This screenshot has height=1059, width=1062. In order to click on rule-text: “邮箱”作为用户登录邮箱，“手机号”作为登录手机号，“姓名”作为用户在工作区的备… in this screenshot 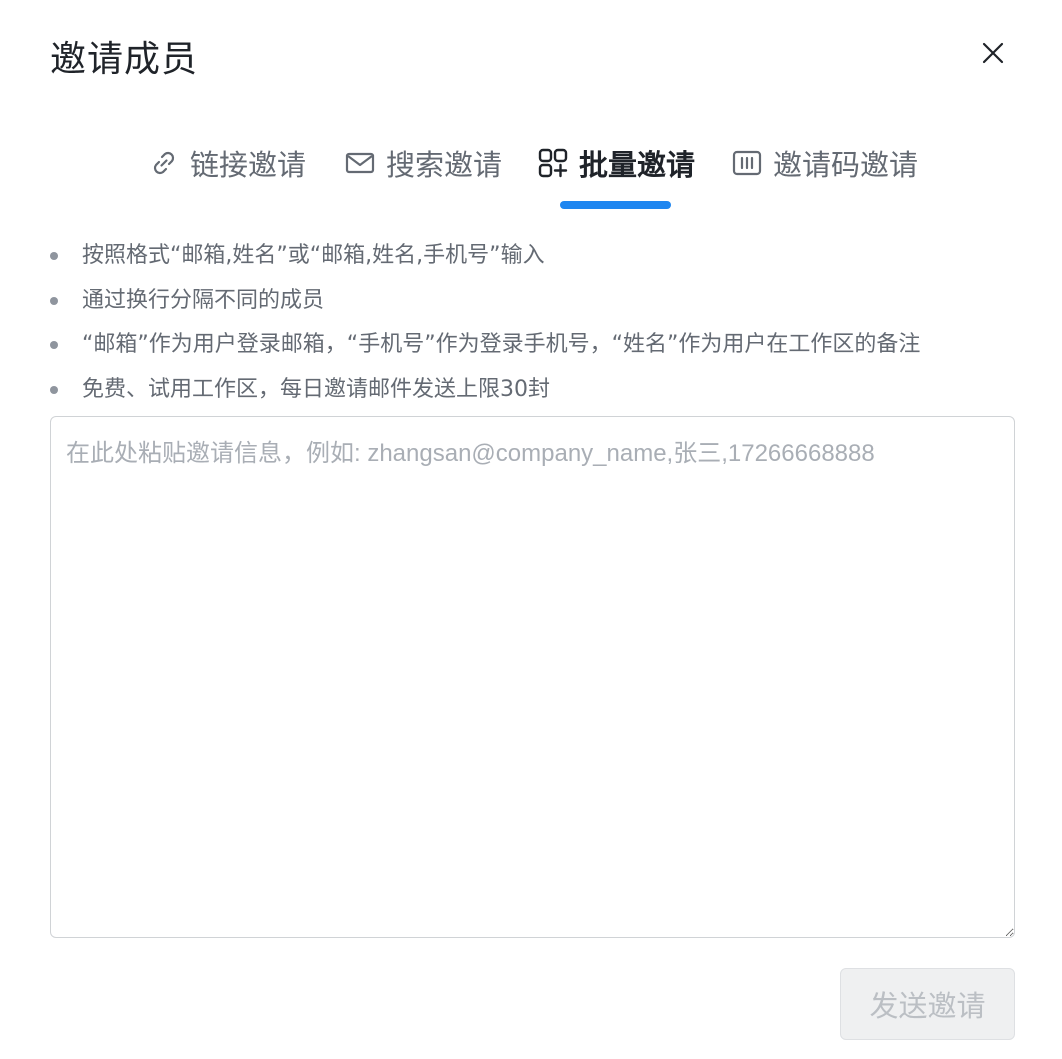, I will do `click(501, 344)`.